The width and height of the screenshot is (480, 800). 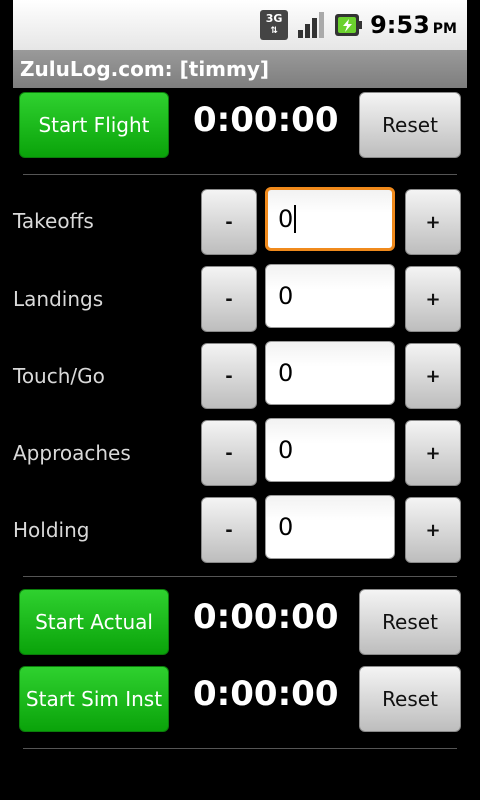 What do you see at coordinates (410, 622) in the screenshot?
I see `actual-reset-button: Reset` at bounding box center [410, 622].